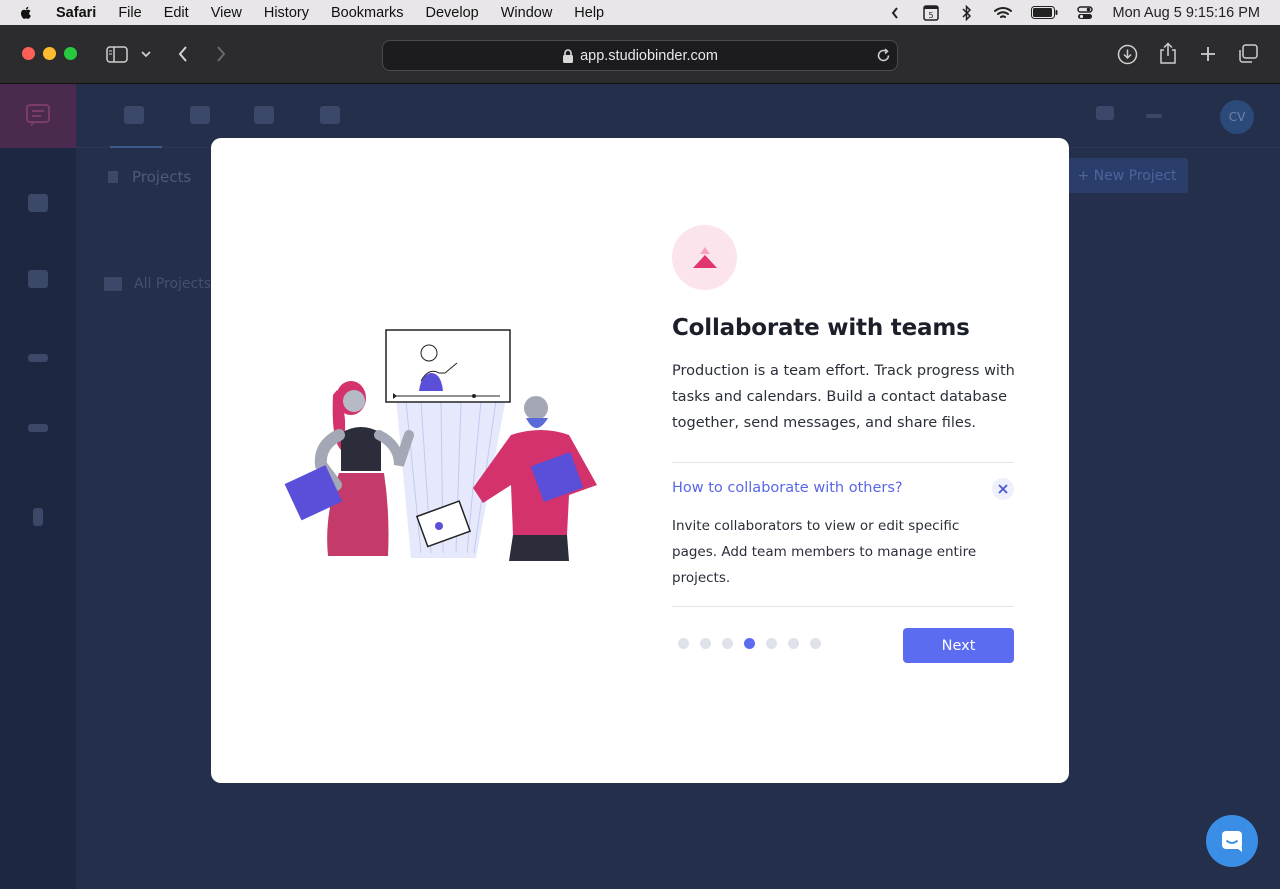 The height and width of the screenshot is (889, 1280). What do you see at coordinates (264, 115) in the screenshot?
I see `tab-tasks` at bounding box center [264, 115].